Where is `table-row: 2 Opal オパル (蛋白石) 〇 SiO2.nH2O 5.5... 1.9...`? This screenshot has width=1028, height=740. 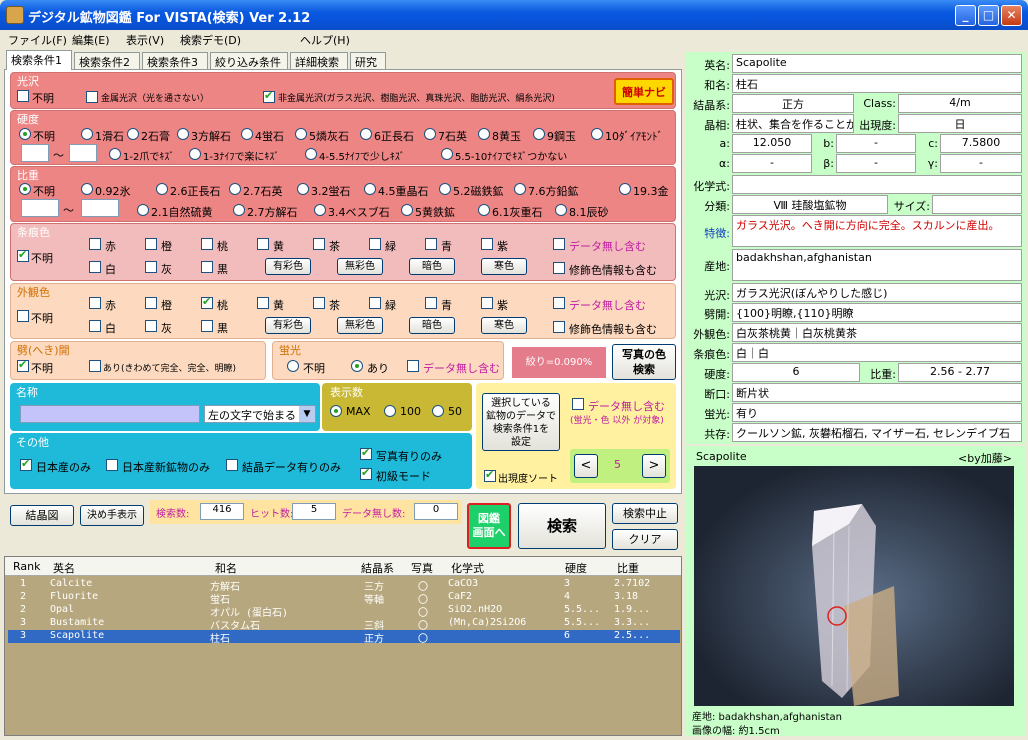 table-row: 2 Opal オパル (蛋白石) 〇 SiO2.nH2O 5.5... 1.9... is located at coordinates (344, 611).